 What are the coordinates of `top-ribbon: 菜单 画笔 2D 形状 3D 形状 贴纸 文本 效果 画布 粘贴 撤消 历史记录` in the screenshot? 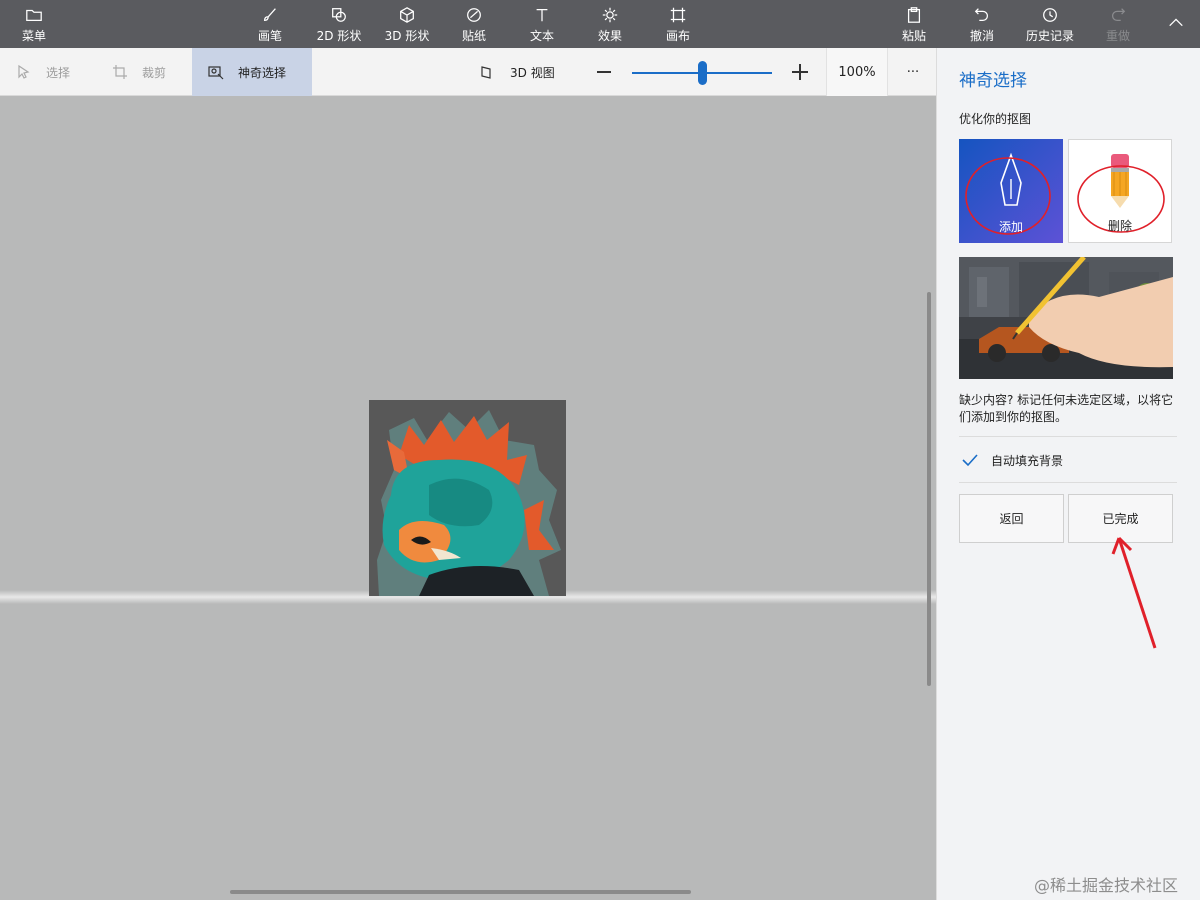 It's located at (600, 24).